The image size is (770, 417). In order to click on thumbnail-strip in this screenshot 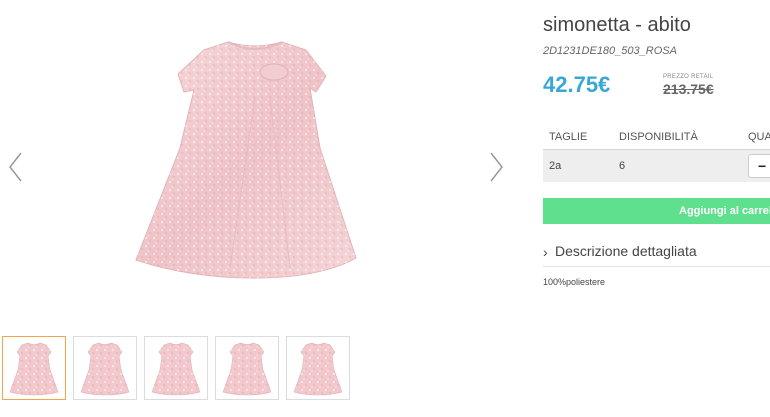, I will do `click(176, 368)`.